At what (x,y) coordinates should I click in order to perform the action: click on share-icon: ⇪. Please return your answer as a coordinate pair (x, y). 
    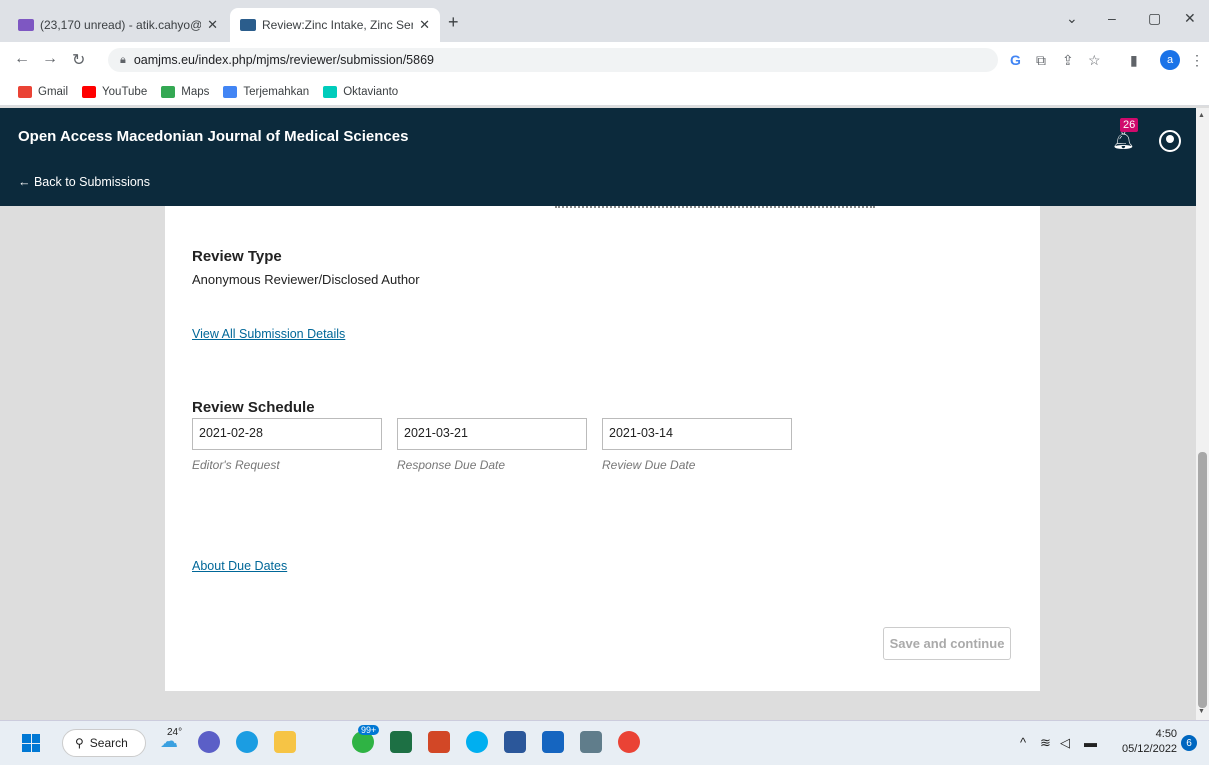
    Looking at the image, I should click on (1068, 60).